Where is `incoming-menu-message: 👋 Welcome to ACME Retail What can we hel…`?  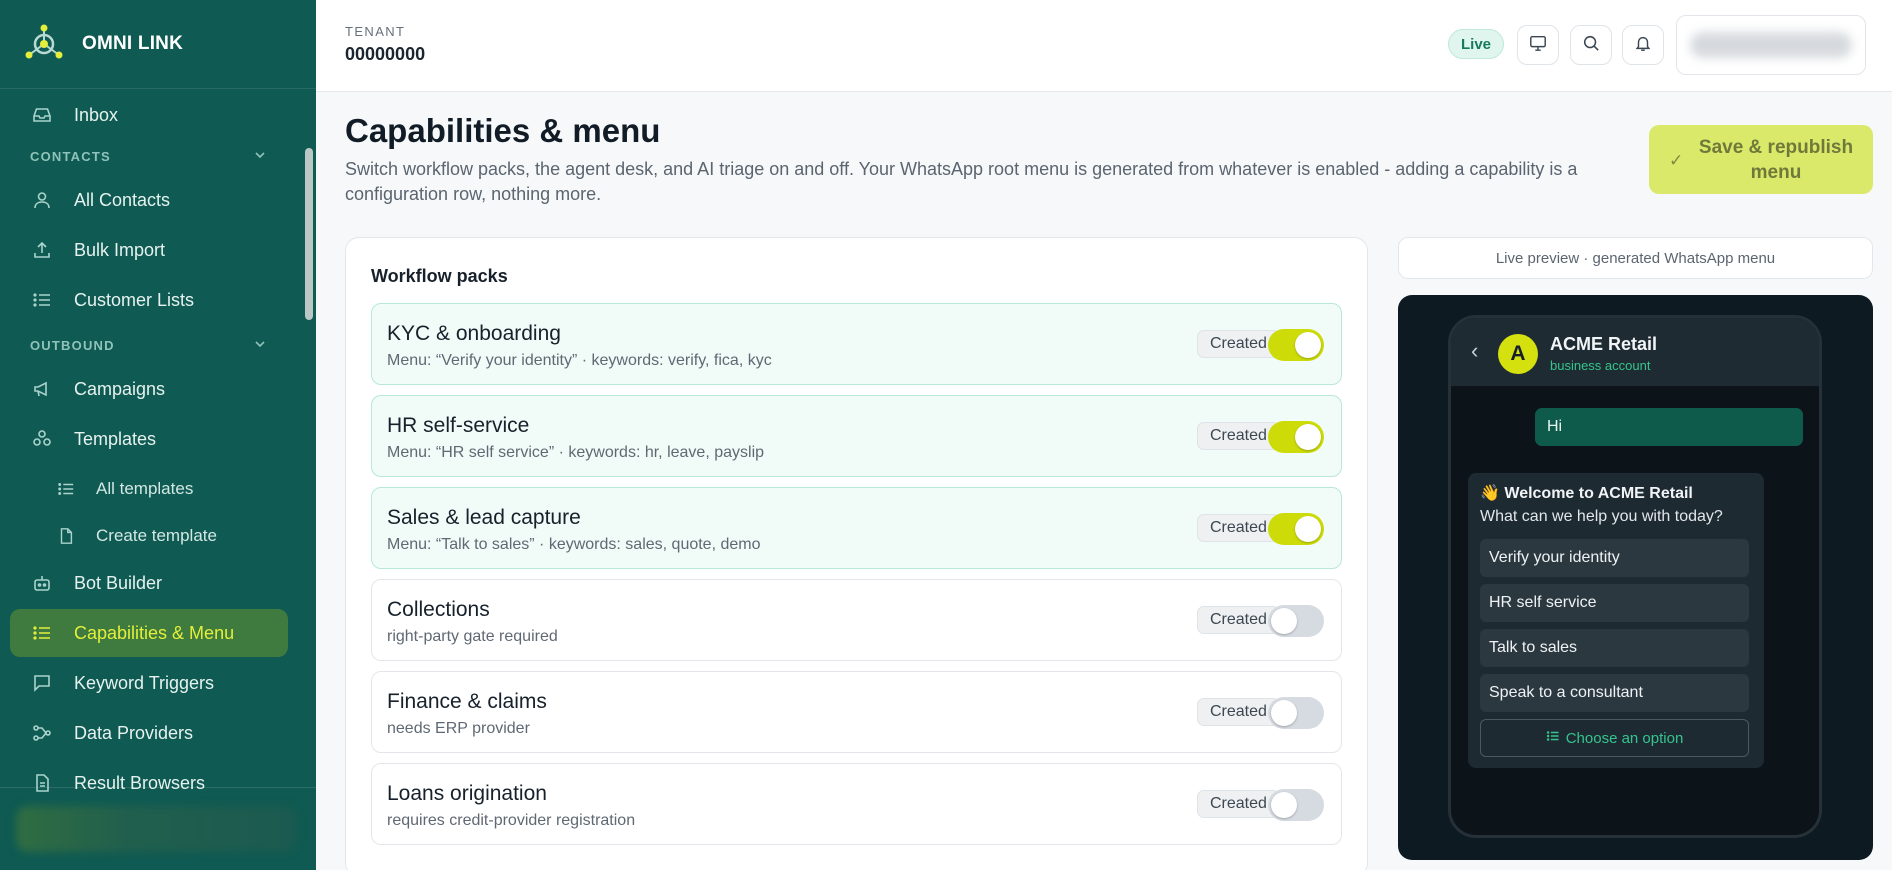
incoming-menu-message: 👋 Welcome to ACME Retail What can we hel… is located at coordinates (1616, 620).